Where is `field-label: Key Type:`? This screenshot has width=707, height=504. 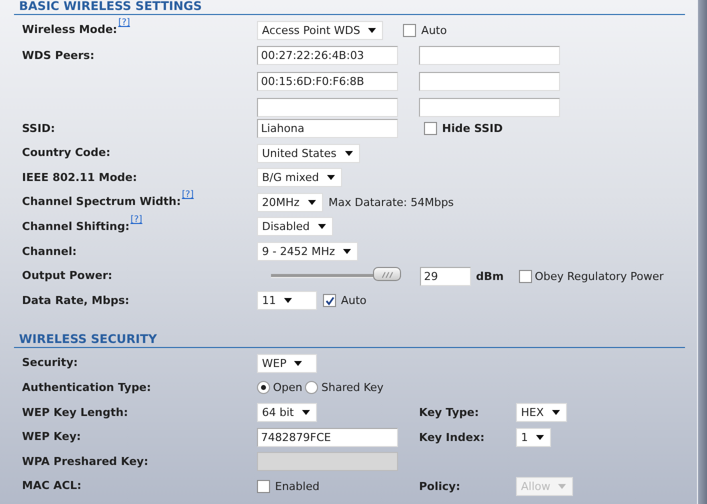
field-label: Key Type: is located at coordinates (449, 413).